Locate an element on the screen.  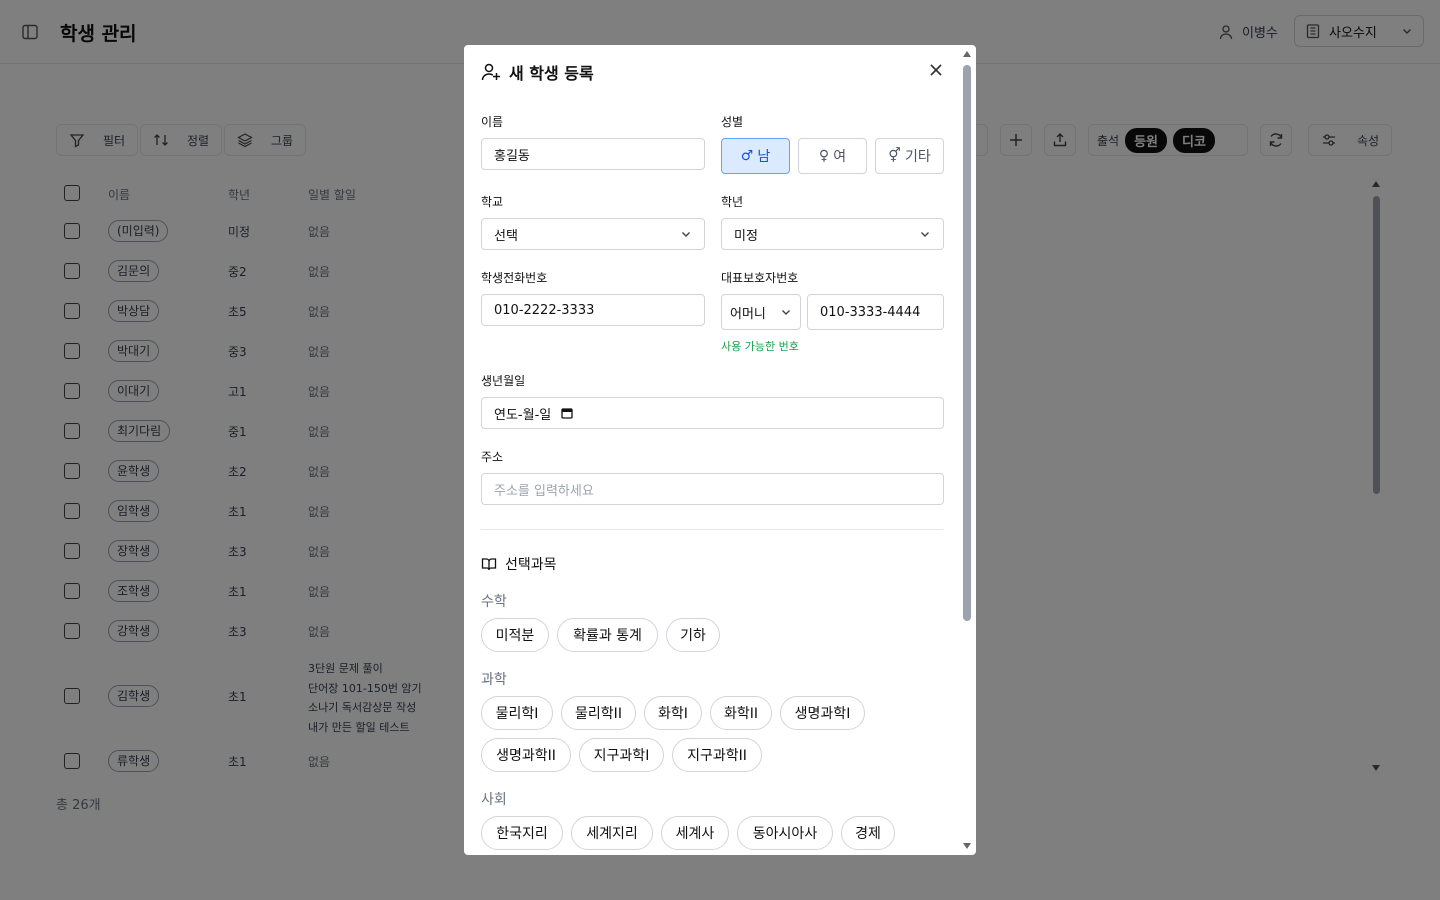
birth-date-value: 연도-월-일 is located at coordinates (523, 415).